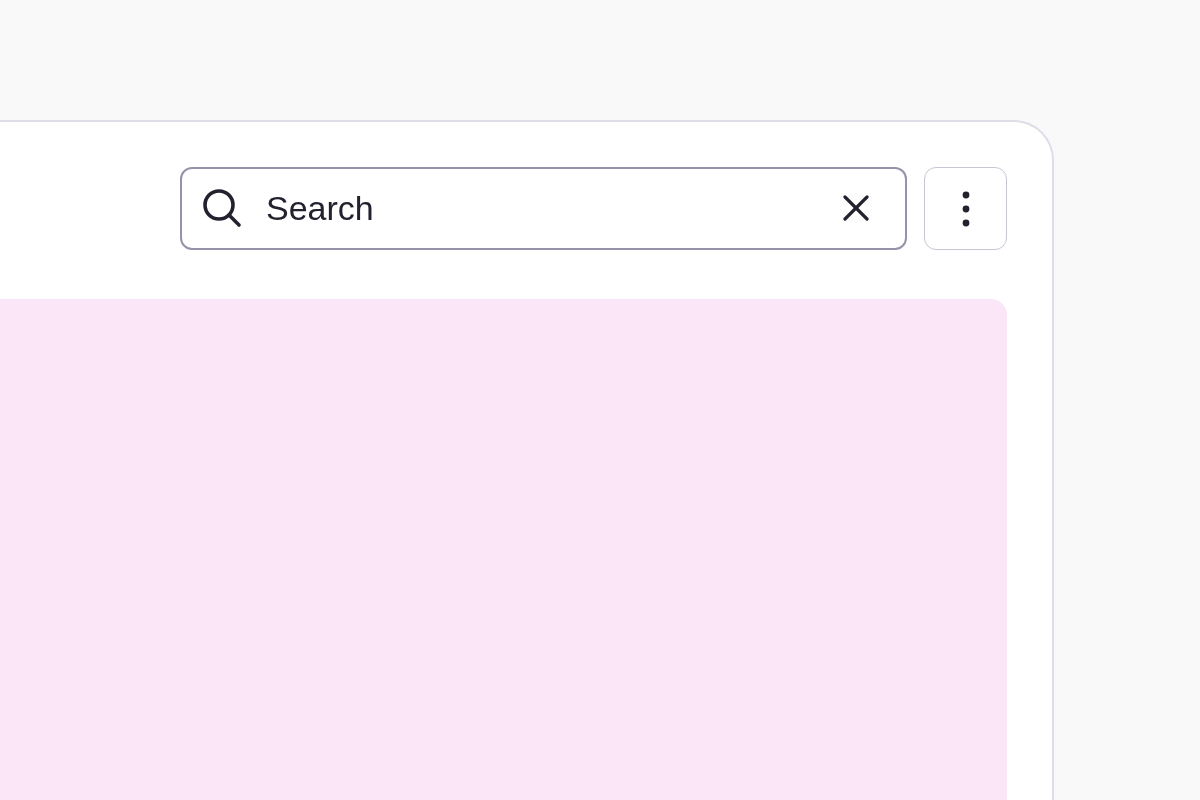 Image resolution: width=1200 pixels, height=800 pixels. I want to click on close-icon, so click(856, 208).